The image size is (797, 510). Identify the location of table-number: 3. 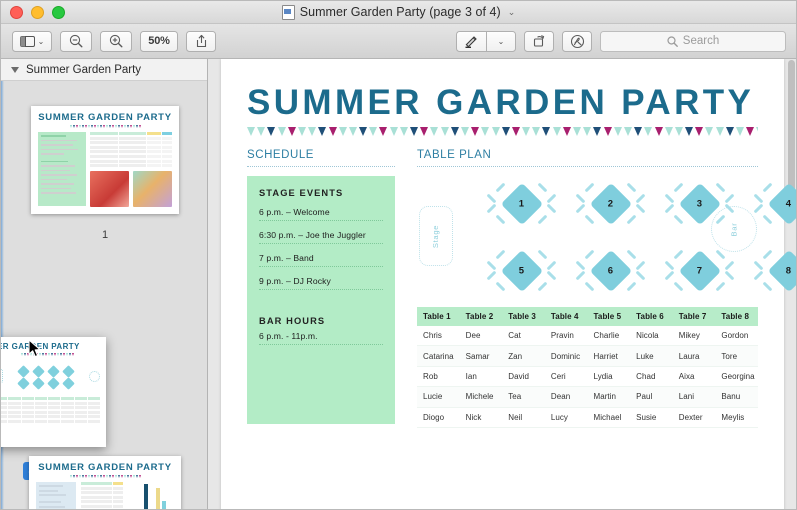
(699, 203).